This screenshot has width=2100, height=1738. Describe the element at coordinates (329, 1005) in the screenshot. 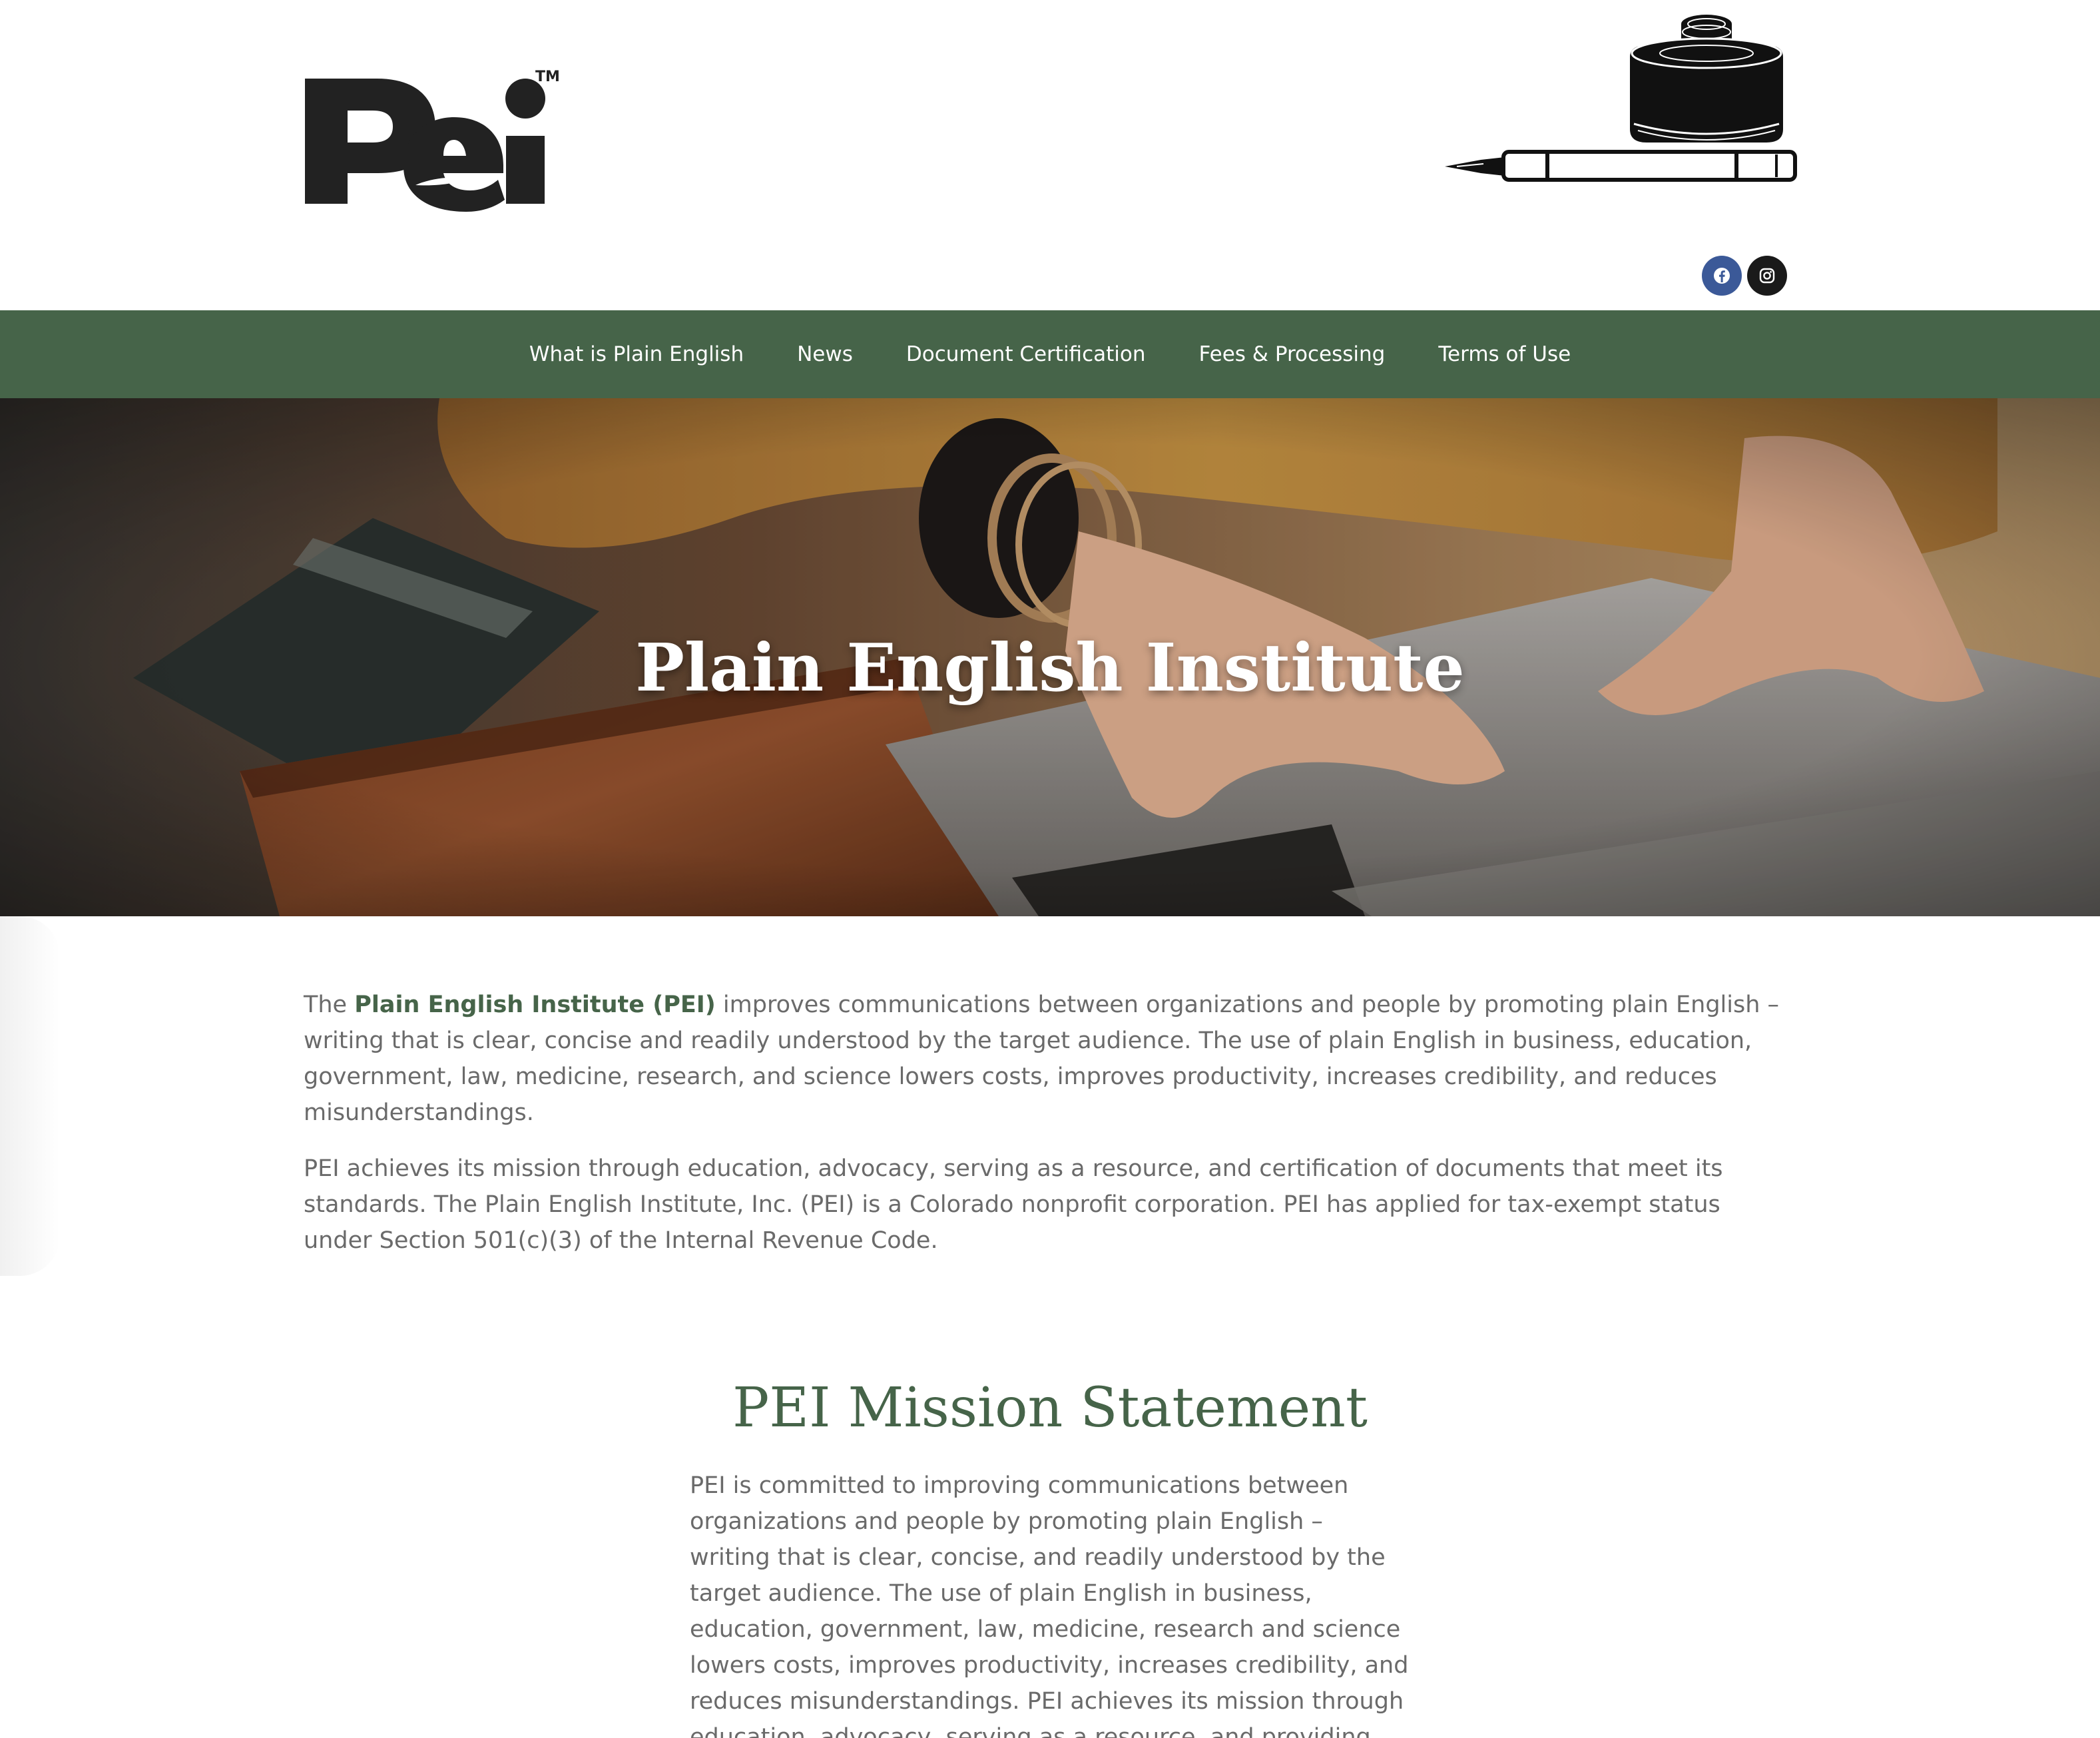

I see `intro-p1-prefix: The` at that location.